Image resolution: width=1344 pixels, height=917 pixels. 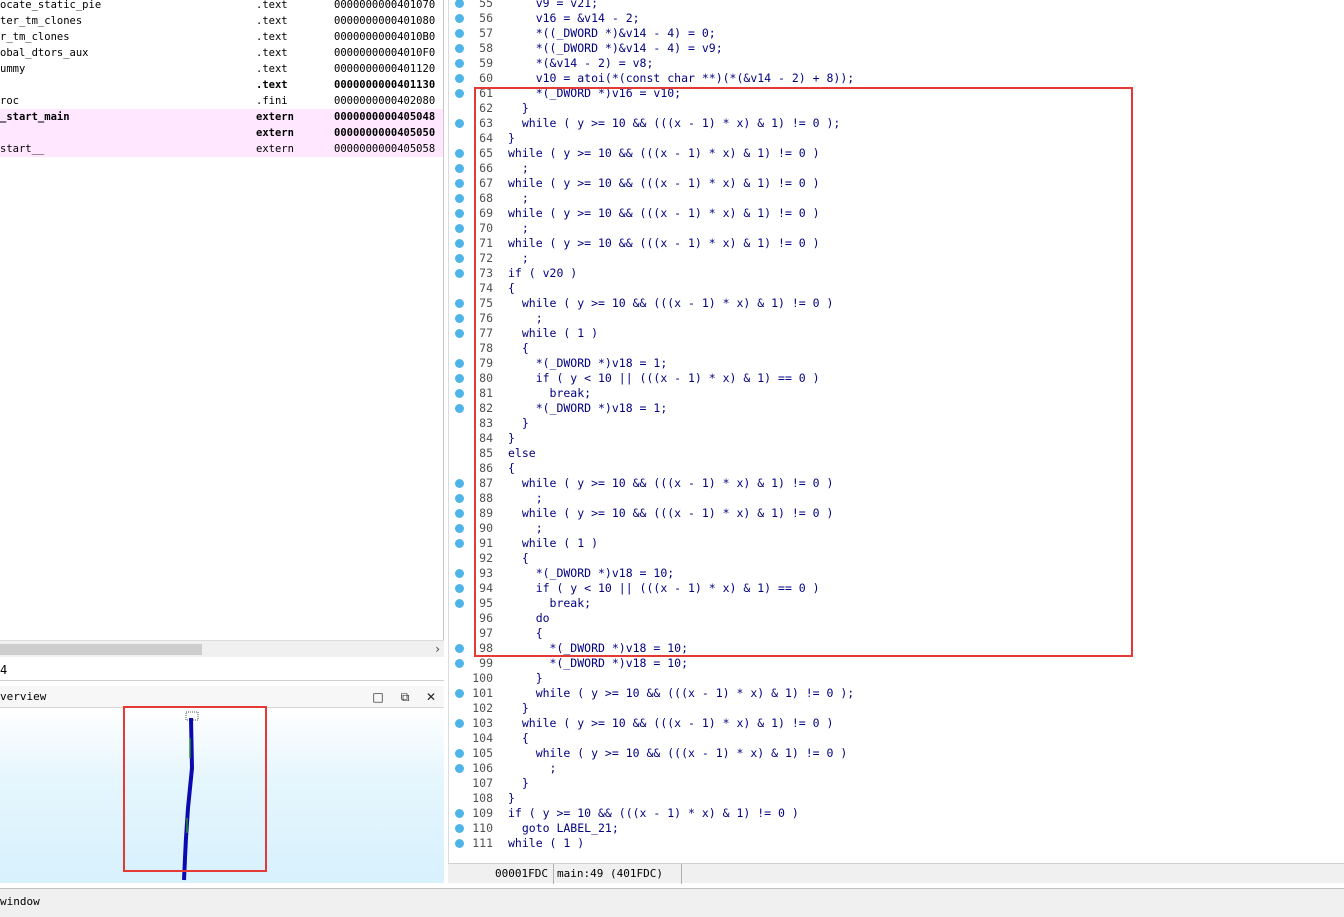 What do you see at coordinates (221, 133) in the screenshot?
I see `function-row: extern 0000000000405050` at bounding box center [221, 133].